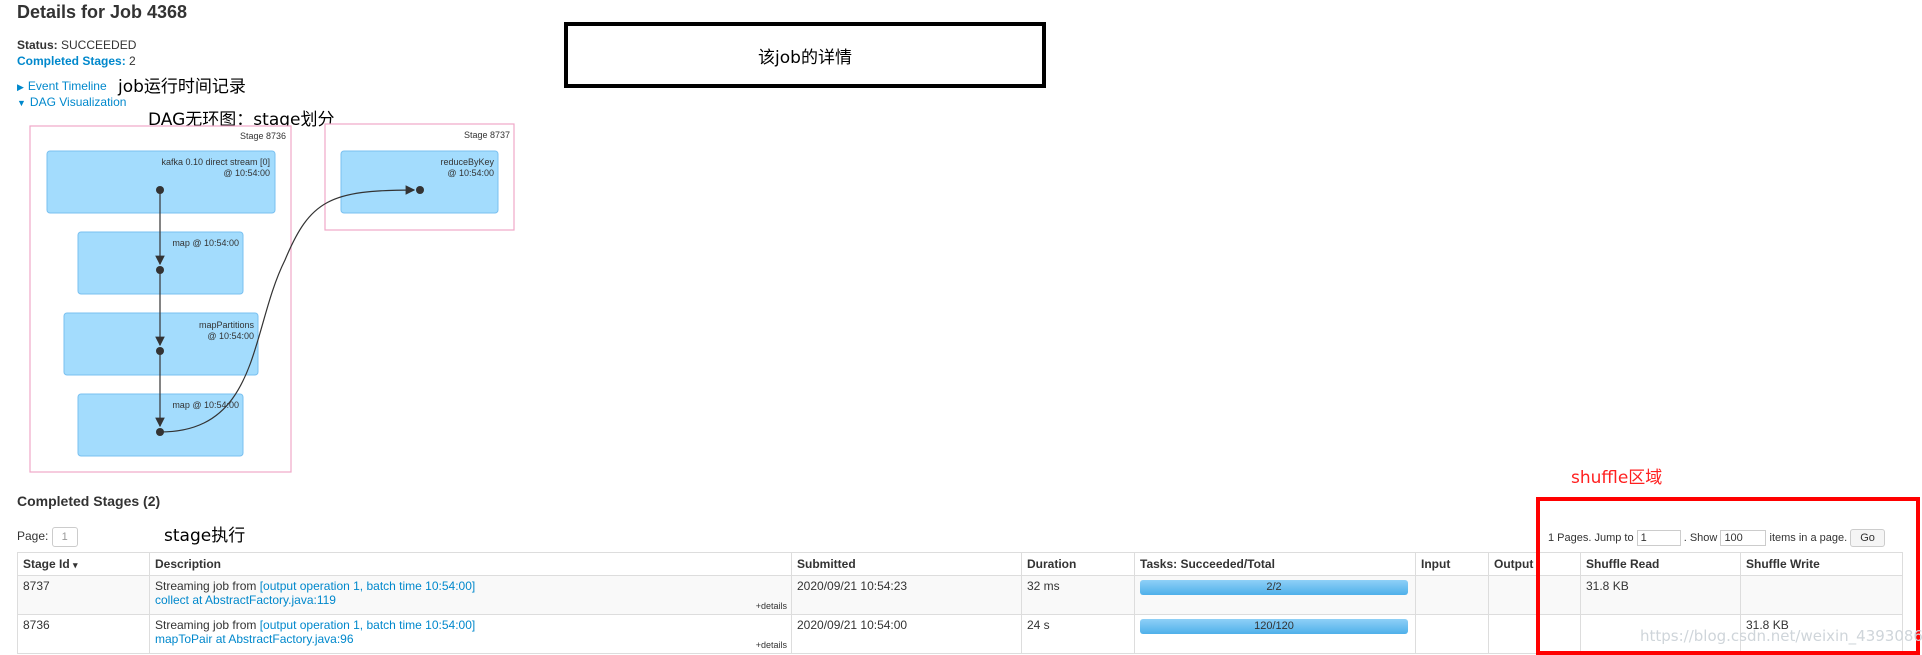 The height and width of the screenshot is (655, 1922). What do you see at coordinates (1660, 595) in the screenshot?
I see `cell-shuffle-read: 31.8 KB` at bounding box center [1660, 595].